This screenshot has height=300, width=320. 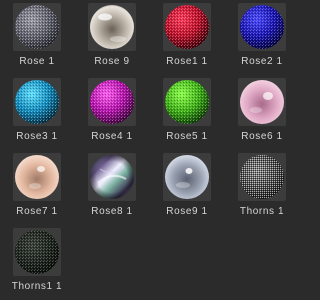 What do you see at coordinates (262, 61) in the screenshot?
I see `material-label: Rose2 1` at bounding box center [262, 61].